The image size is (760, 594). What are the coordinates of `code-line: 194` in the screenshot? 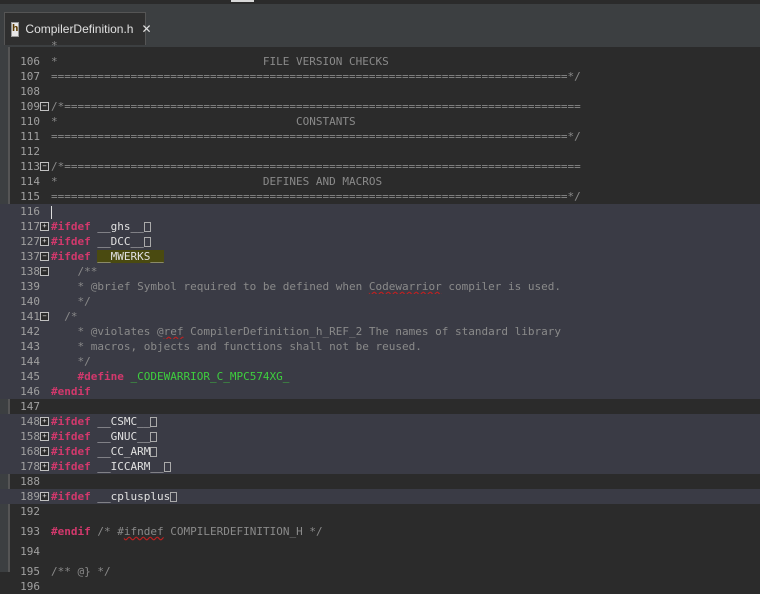 It's located at (380, 551).